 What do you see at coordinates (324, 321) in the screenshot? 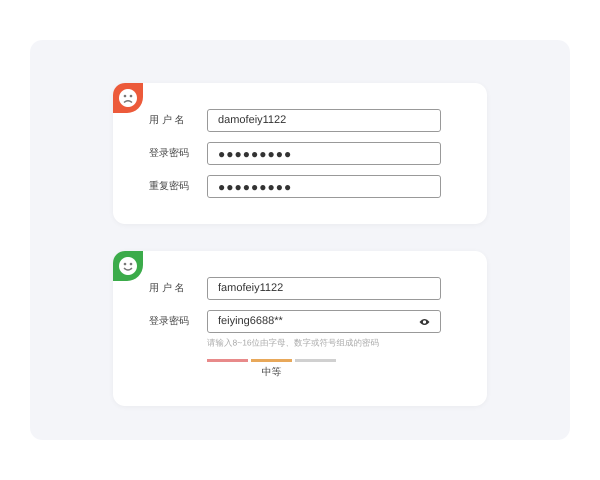
I see `password-field: feiying6688**` at bounding box center [324, 321].